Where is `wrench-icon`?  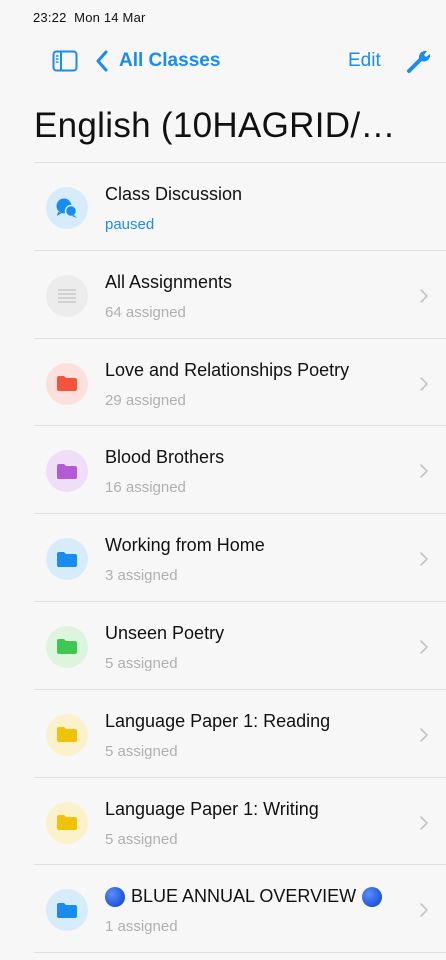 wrench-icon is located at coordinates (419, 61).